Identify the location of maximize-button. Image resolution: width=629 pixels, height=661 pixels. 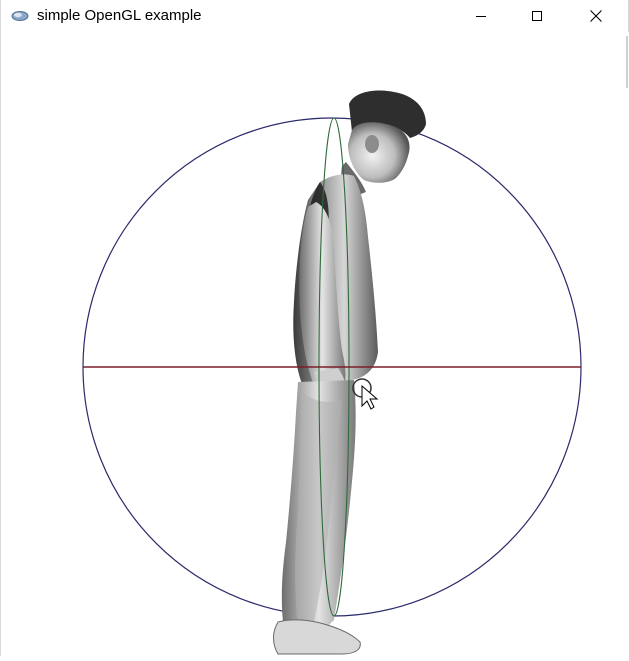
(537, 16).